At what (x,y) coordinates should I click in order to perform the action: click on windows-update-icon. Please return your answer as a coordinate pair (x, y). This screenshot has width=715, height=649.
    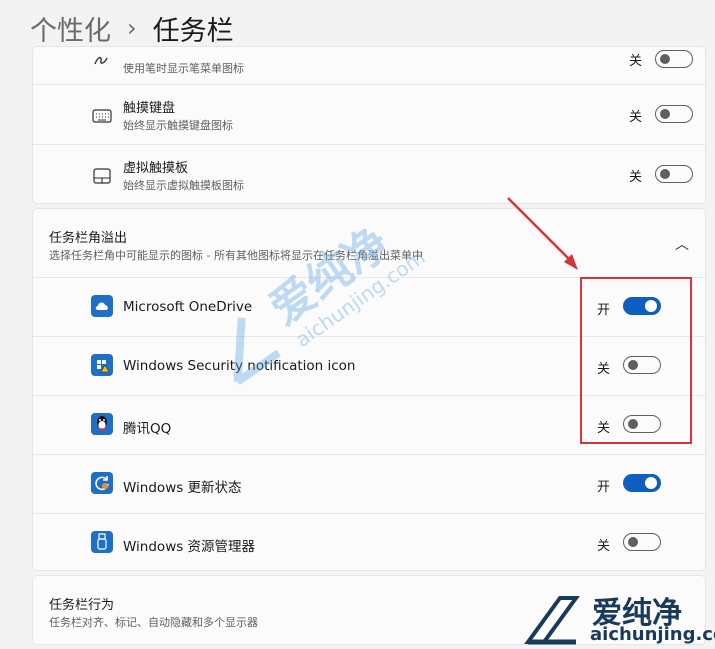
    Looking at the image, I should click on (102, 483).